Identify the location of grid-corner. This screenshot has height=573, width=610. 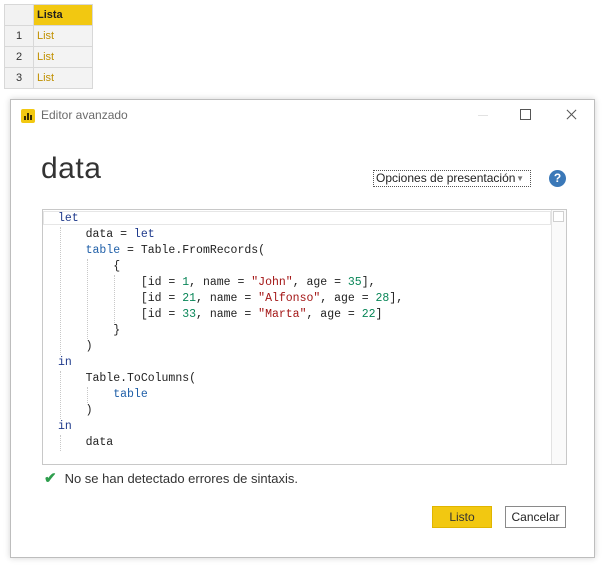
(19, 15).